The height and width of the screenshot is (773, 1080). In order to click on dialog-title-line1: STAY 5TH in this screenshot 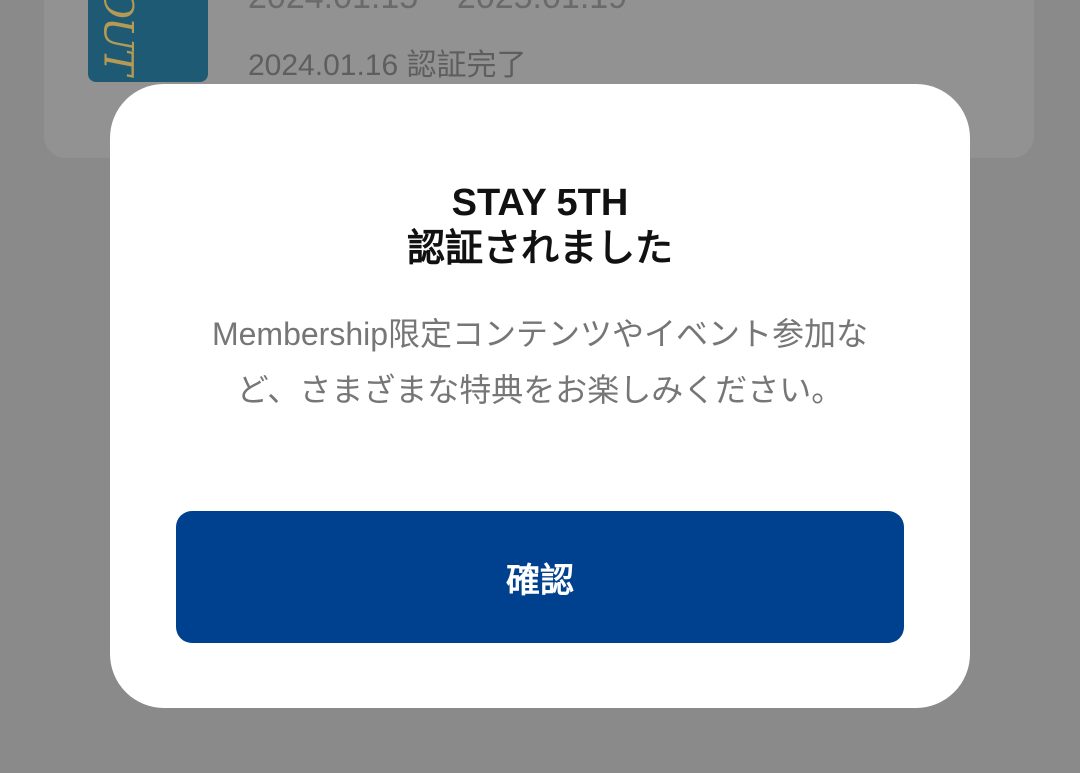, I will do `click(540, 203)`.